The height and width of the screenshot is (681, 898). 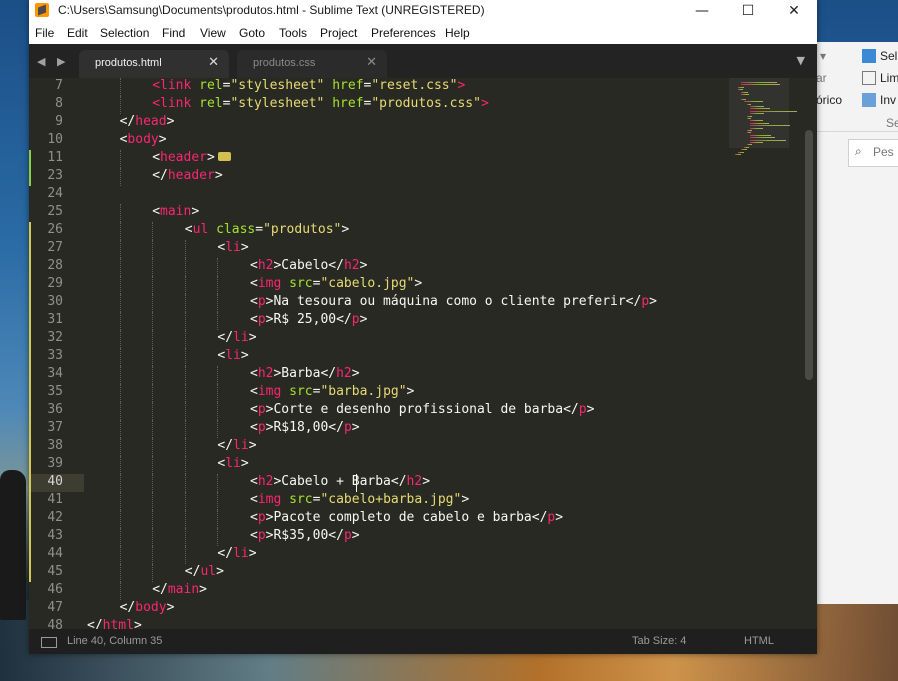 I want to click on close-button: ✕, so click(x=794, y=11).